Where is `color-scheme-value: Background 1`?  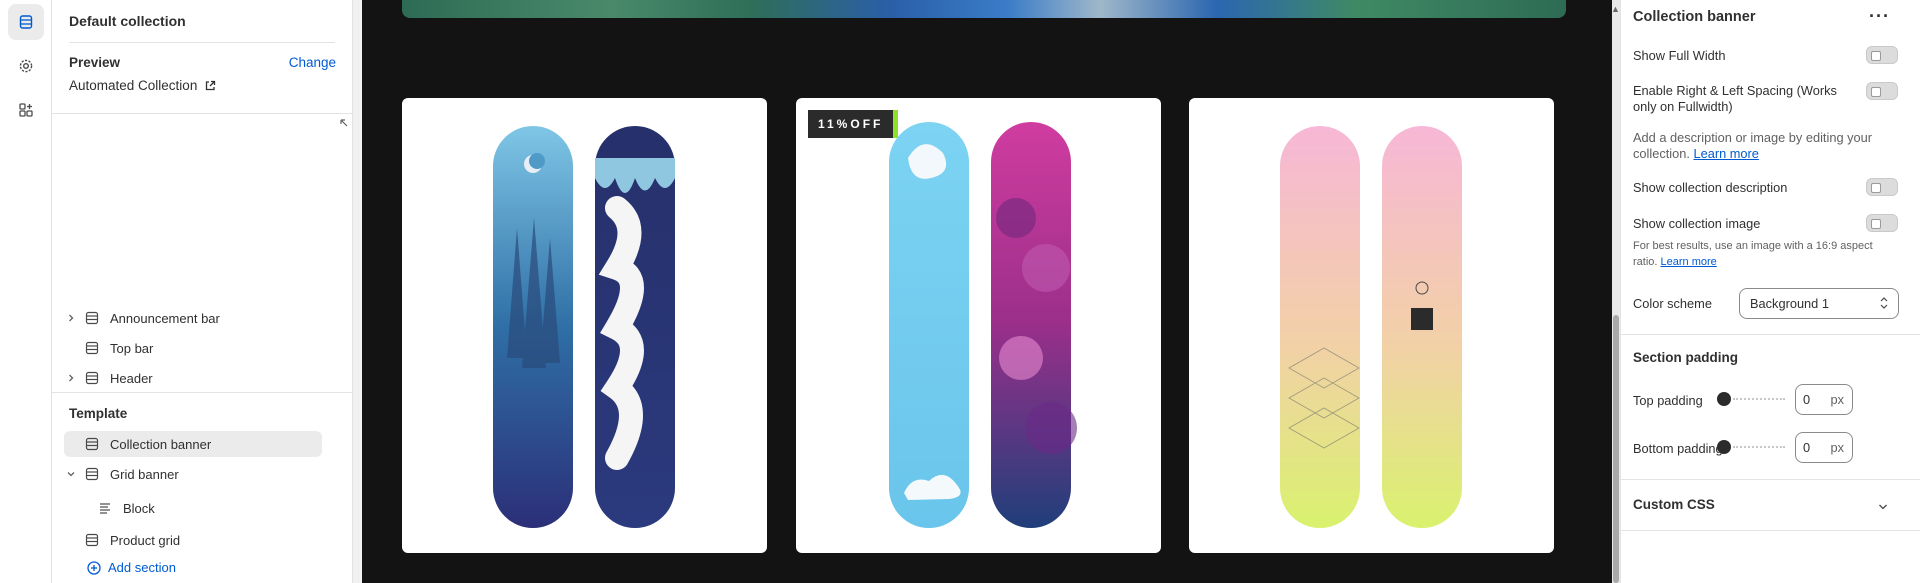 color-scheme-value: Background 1 is located at coordinates (1789, 303).